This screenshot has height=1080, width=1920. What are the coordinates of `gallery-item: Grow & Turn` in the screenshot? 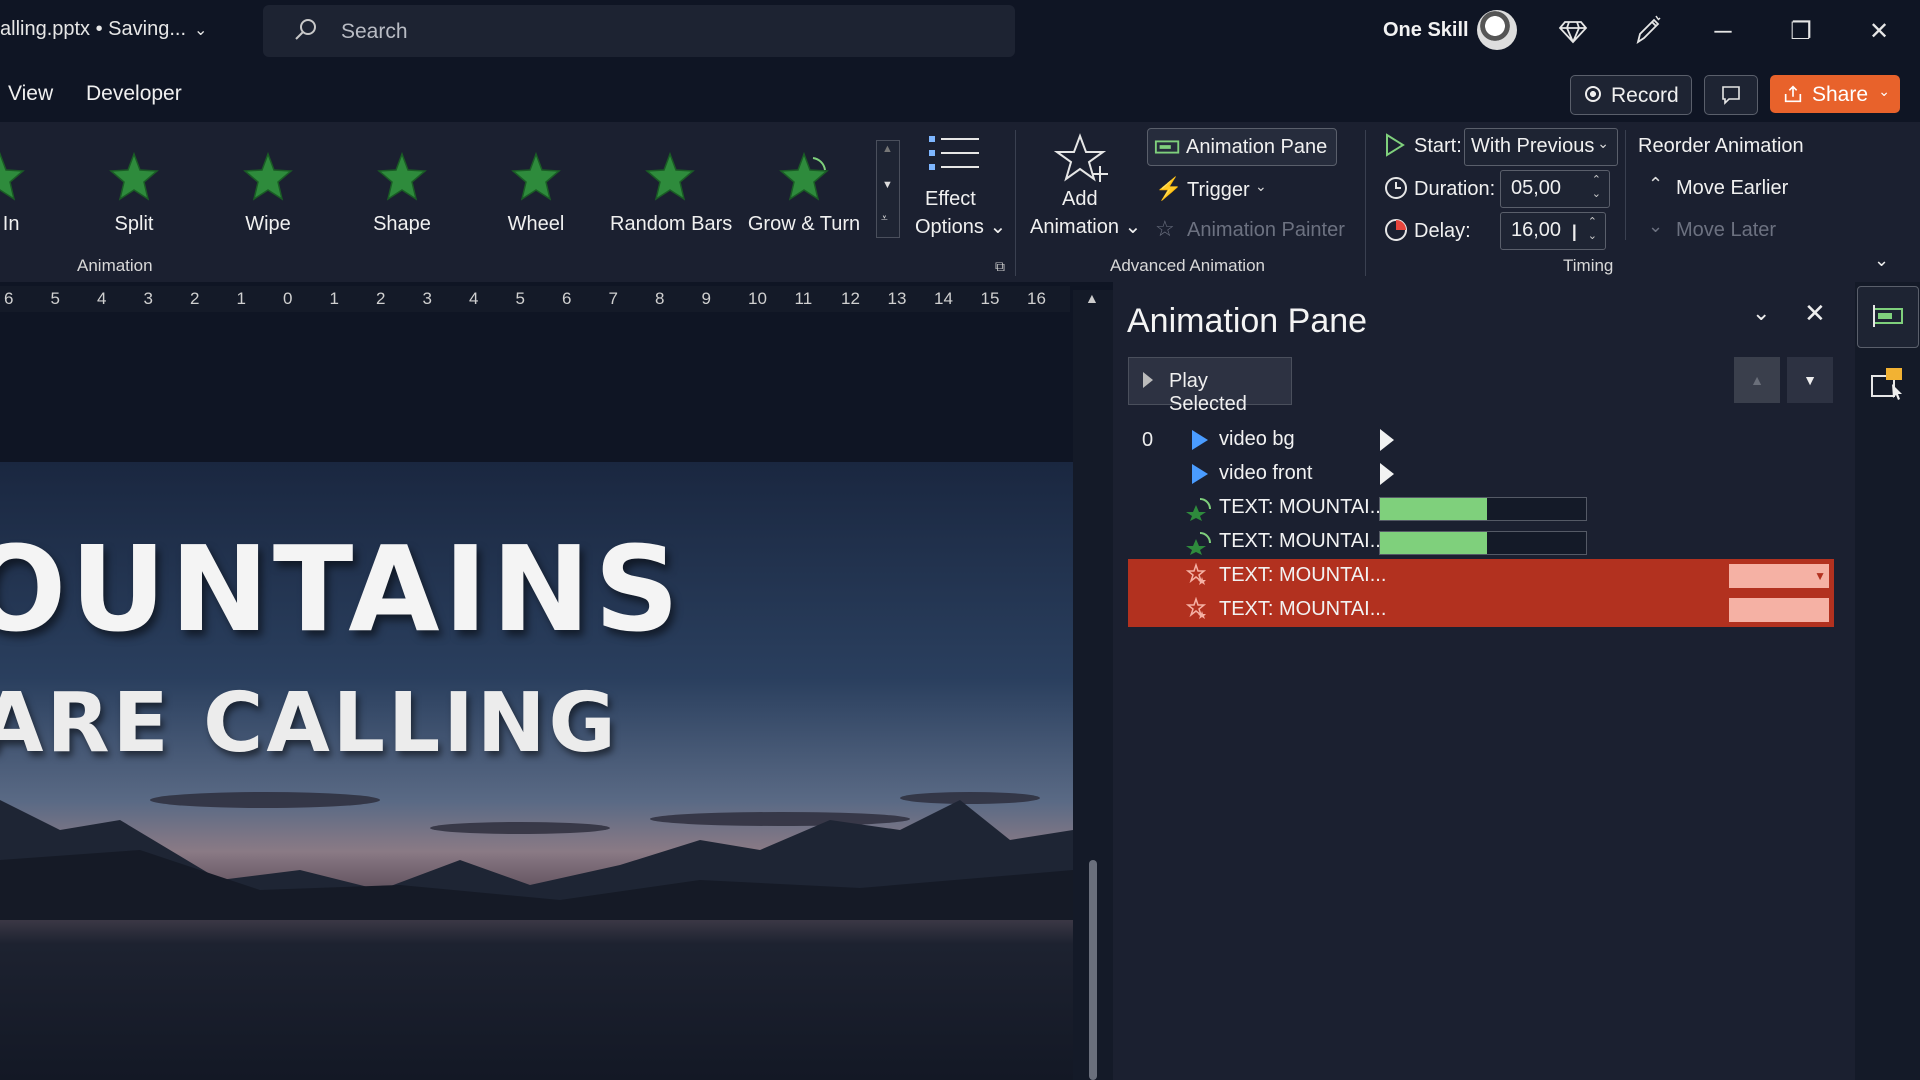 It's located at (804, 193).